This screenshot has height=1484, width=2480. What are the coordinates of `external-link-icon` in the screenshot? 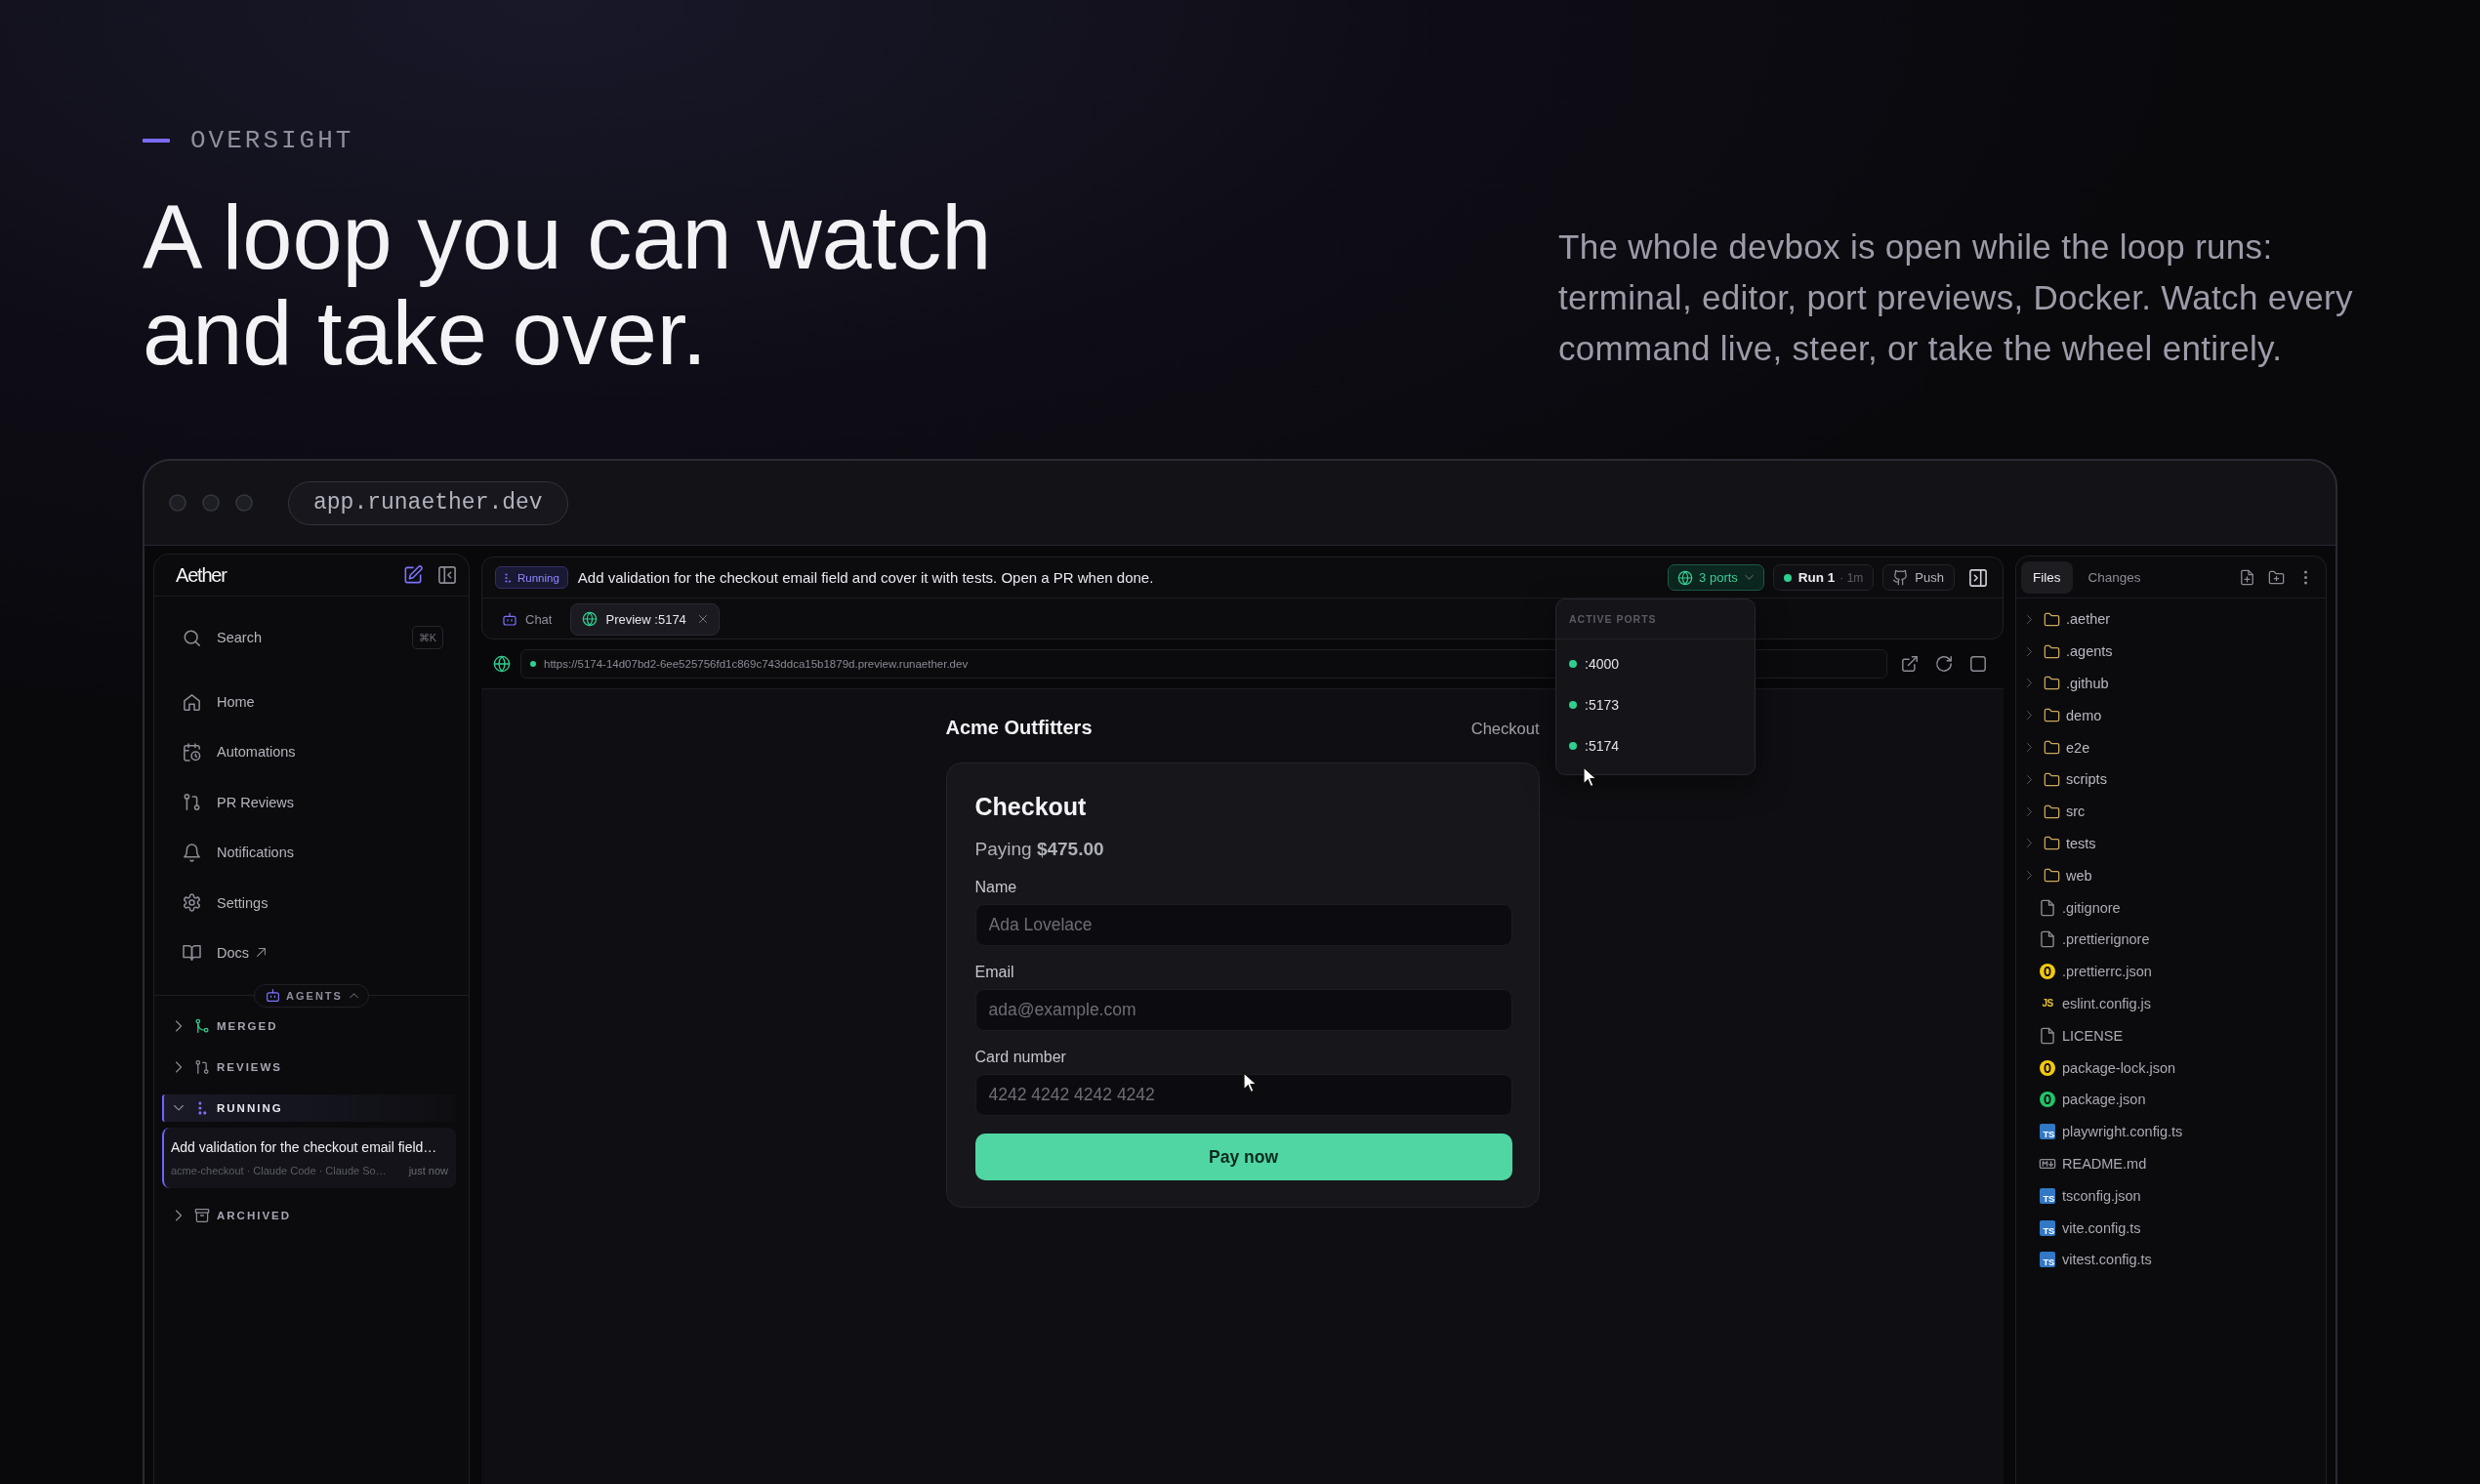 It's located at (1910, 664).